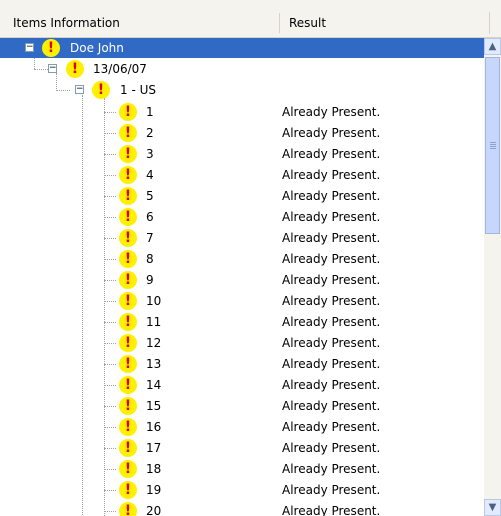  Describe the element at coordinates (242, 259) in the screenshot. I see `tree-item-row: ! 8 Already Present.` at that location.